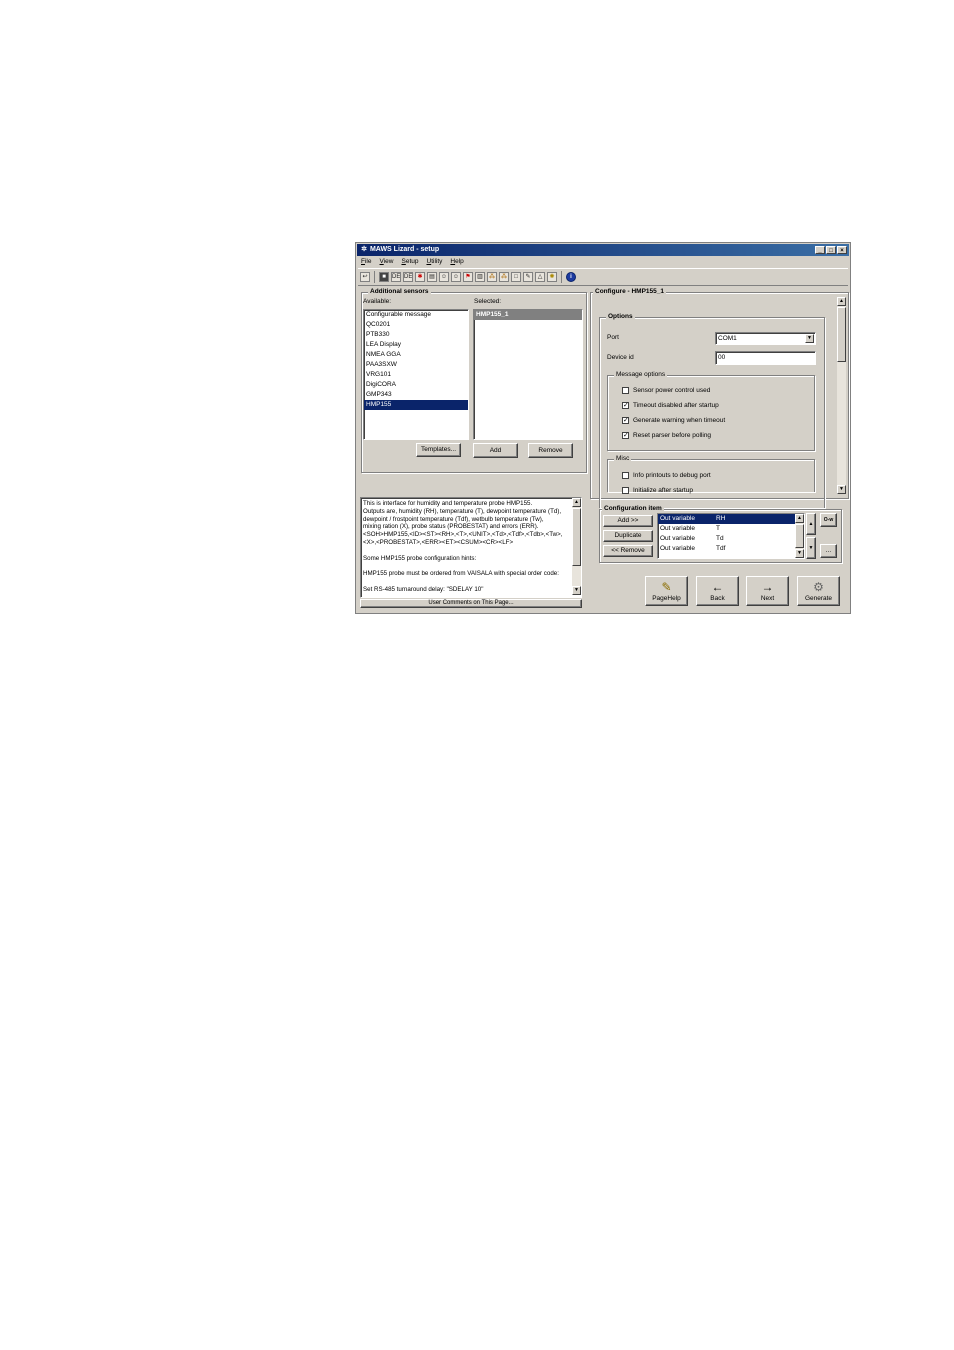  I want to click on sensor-power-checkbox: Sensor power control used, so click(666, 390).